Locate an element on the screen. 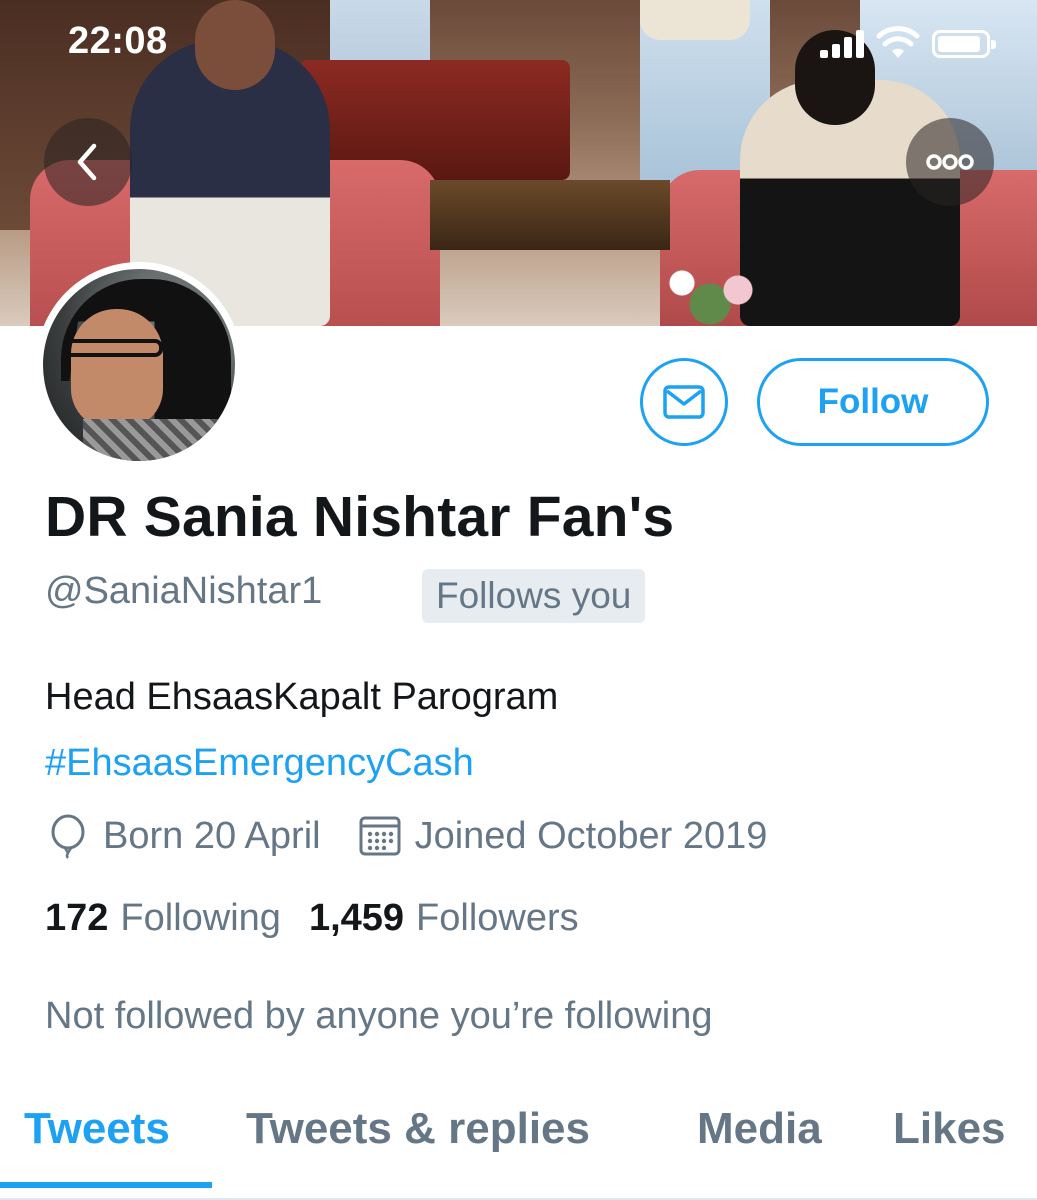 The width and height of the screenshot is (1037, 1200). profile-meta: Born 20 April Joined October 2019 is located at coordinates (406, 836).